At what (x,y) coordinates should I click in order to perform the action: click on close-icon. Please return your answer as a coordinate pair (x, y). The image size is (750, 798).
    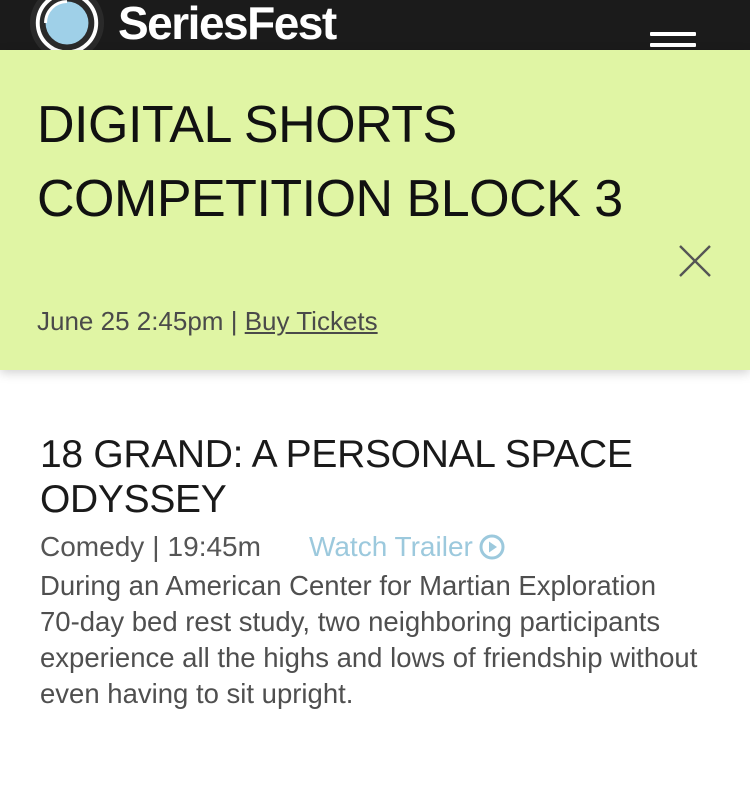
    Looking at the image, I should click on (695, 261).